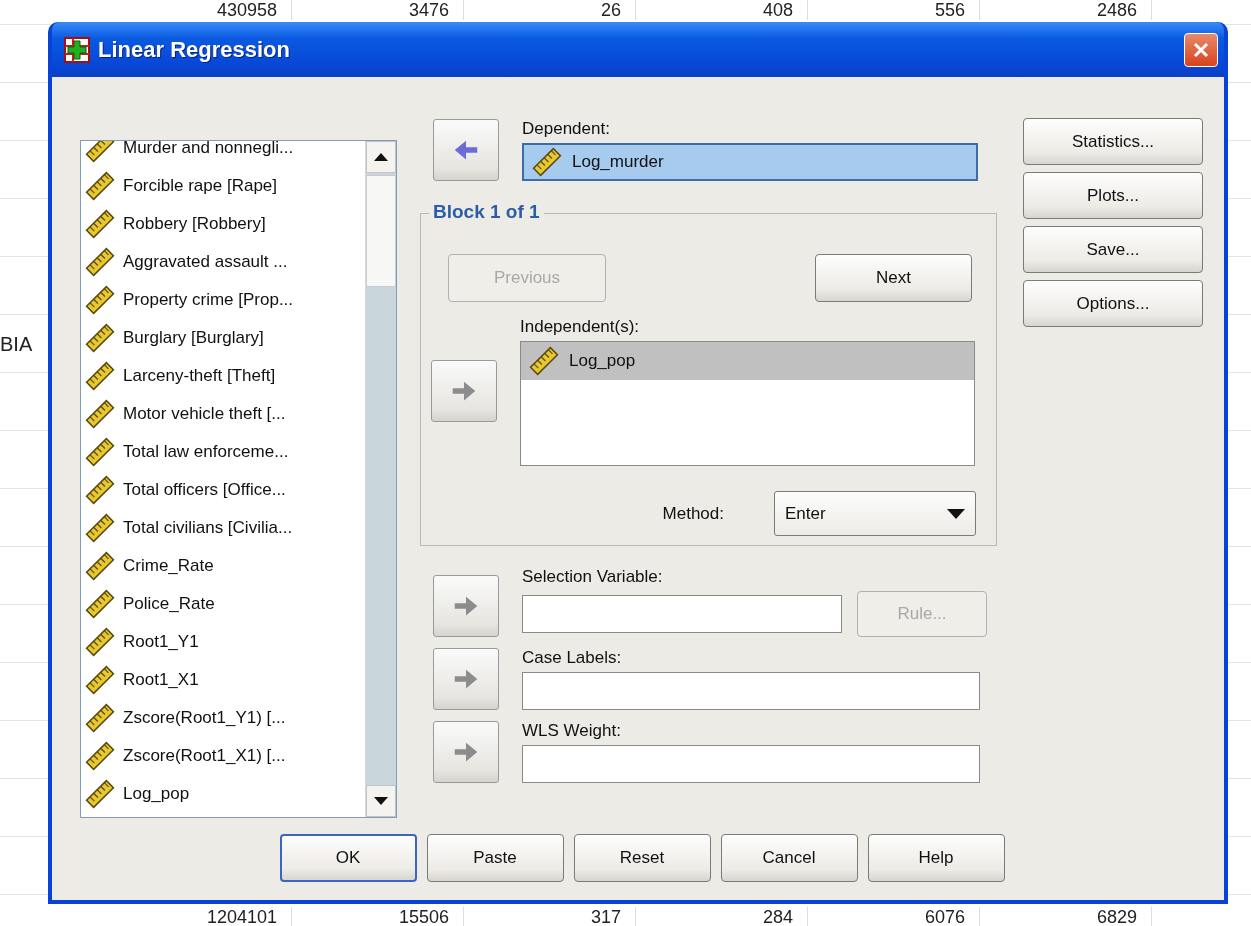 The width and height of the screenshot is (1251, 926). Describe the element at coordinates (223, 794) in the screenshot. I see `variable-item: Log_pop` at that location.